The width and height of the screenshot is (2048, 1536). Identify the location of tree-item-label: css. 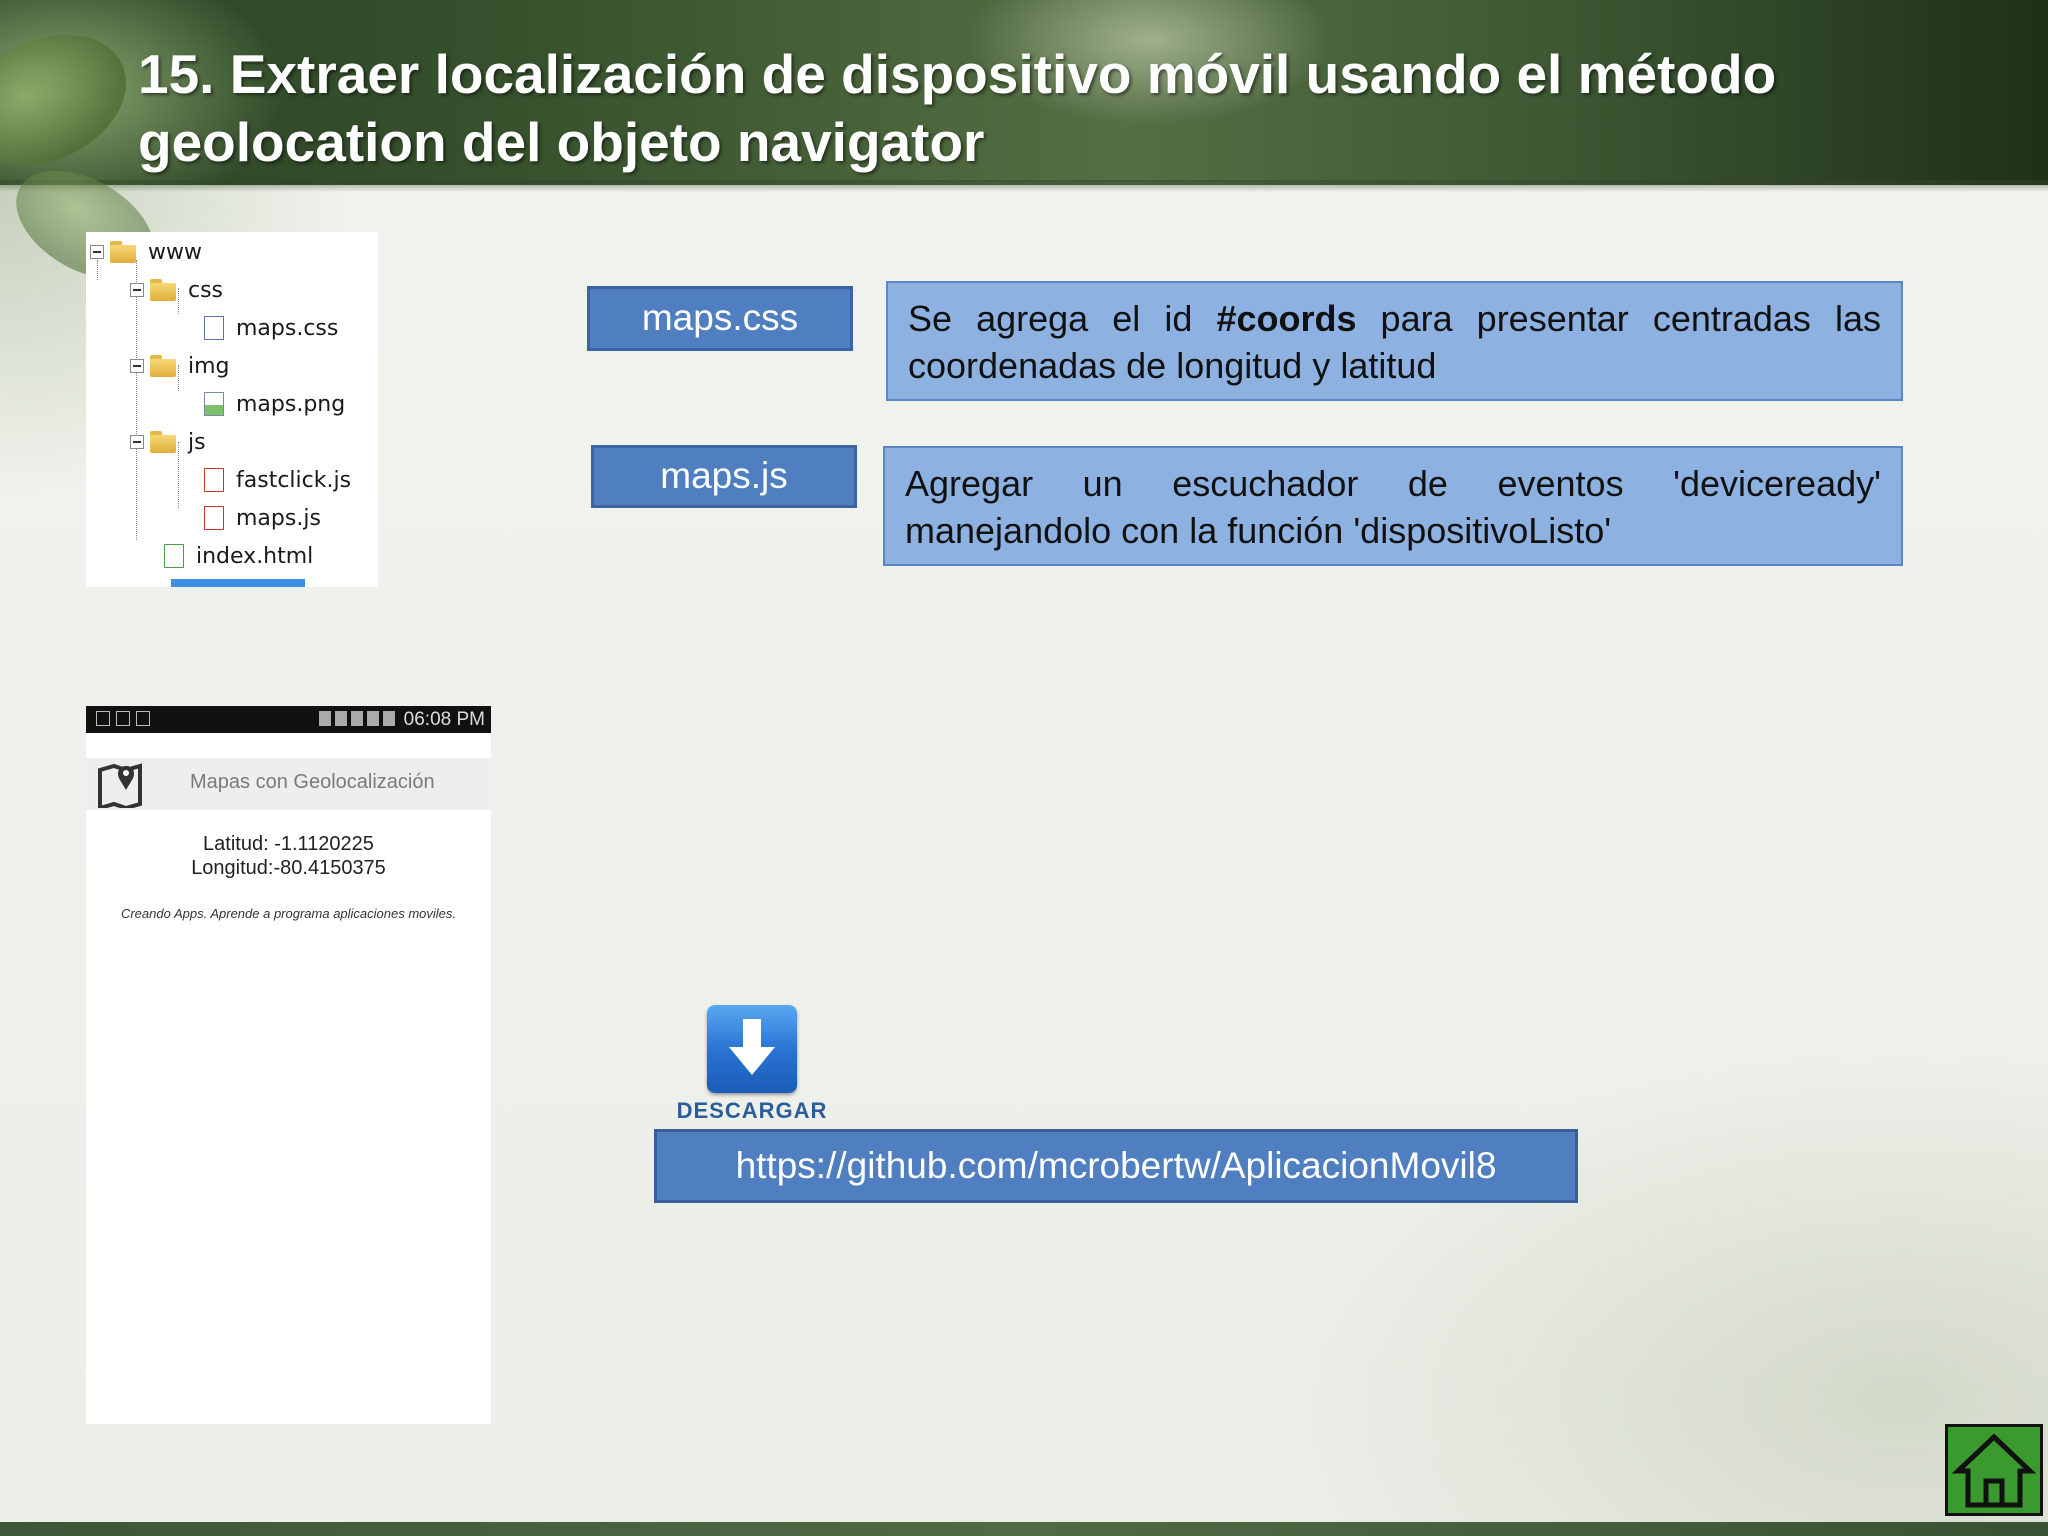
(206, 290).